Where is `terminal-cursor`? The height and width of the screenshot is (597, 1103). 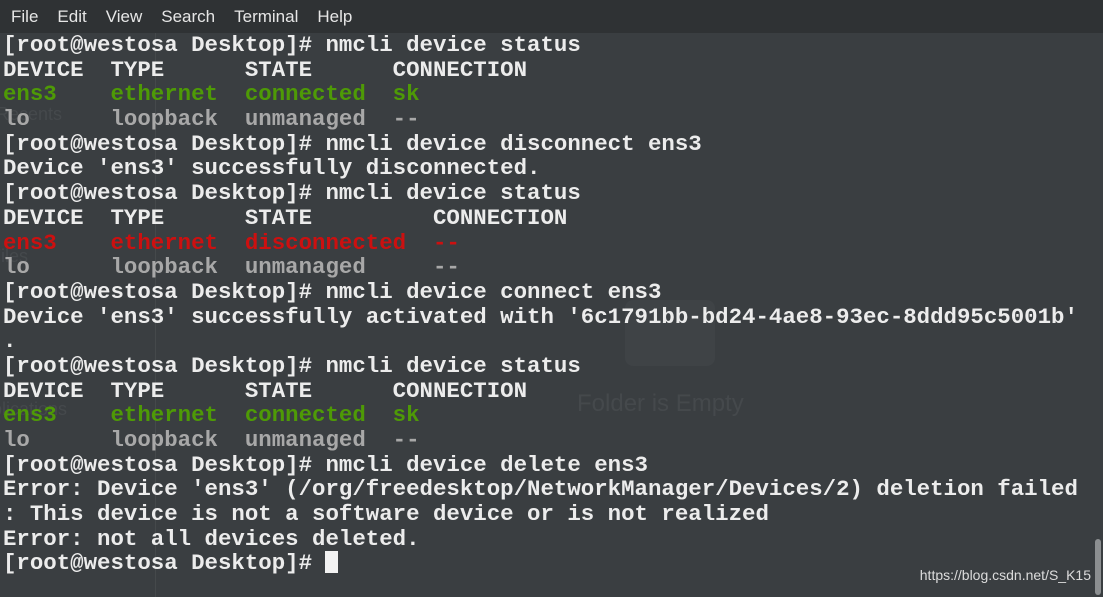
terminal-cursor is located at coordinates (332, 562).